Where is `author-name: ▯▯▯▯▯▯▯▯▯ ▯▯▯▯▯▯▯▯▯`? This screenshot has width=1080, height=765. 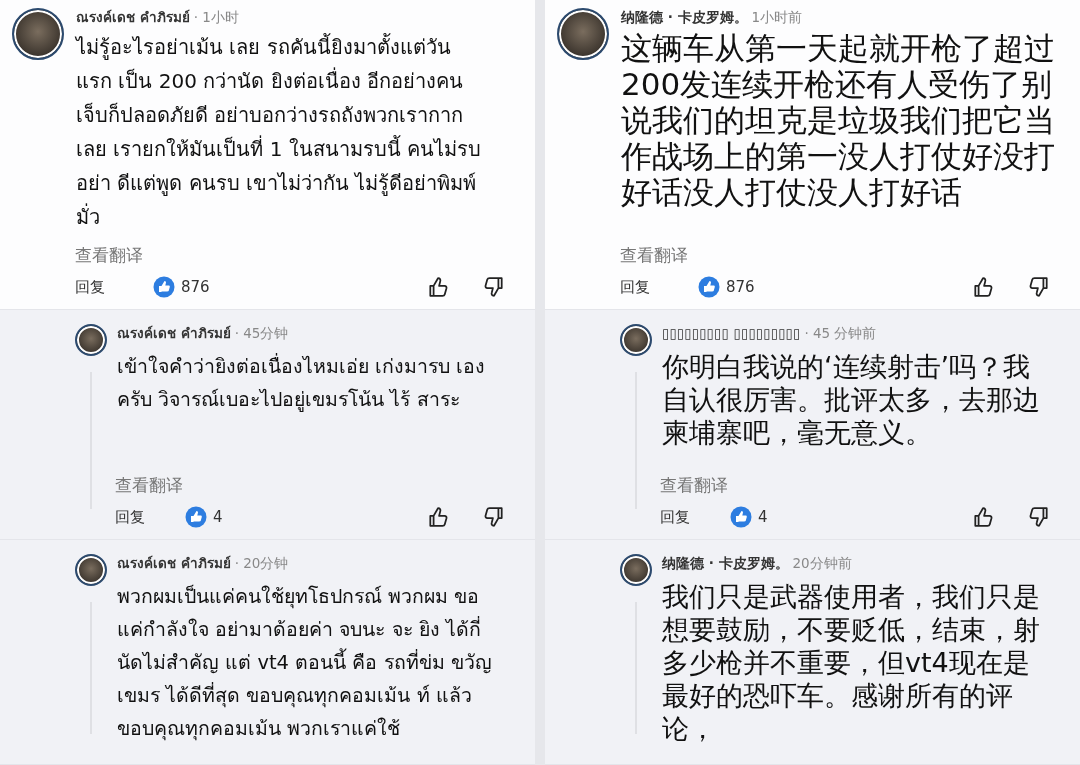
author-name: ▯▯▯▯▯▯▯▯▯ ▯▯▯▯▯▯▯▯▯ is located at coordinates (731, 333).